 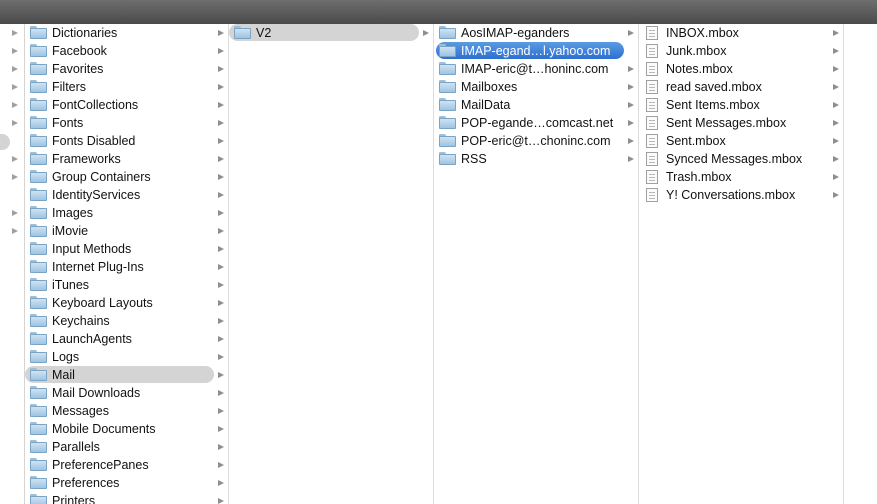 What do you see at coordinates (126, 159) in the screenshot?
I see `list-item: Frameworks` at bounding box center [126, 159].